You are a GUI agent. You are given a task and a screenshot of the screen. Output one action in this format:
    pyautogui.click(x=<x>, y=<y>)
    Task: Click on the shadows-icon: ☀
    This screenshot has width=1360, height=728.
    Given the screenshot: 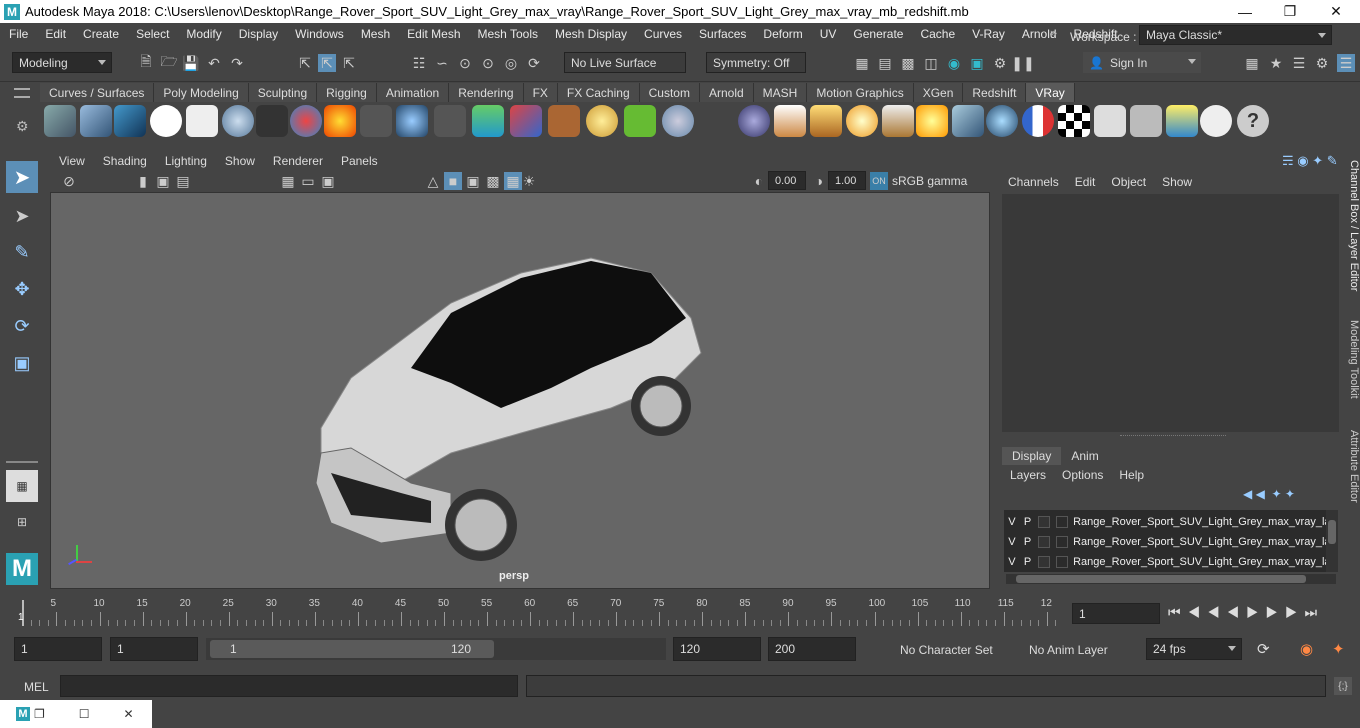 What is the action you would take?
    pyautogui.click(x=529, y=181)
    